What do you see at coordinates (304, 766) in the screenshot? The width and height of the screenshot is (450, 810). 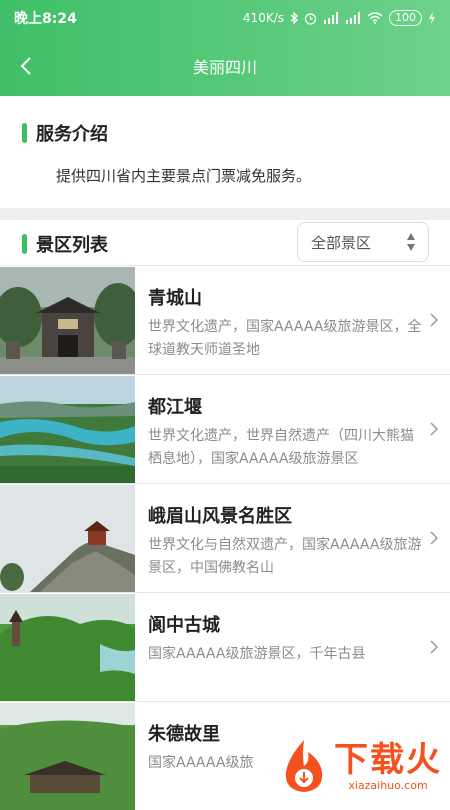 I see `flame-logo-icon` at bounding box center [304, 766].